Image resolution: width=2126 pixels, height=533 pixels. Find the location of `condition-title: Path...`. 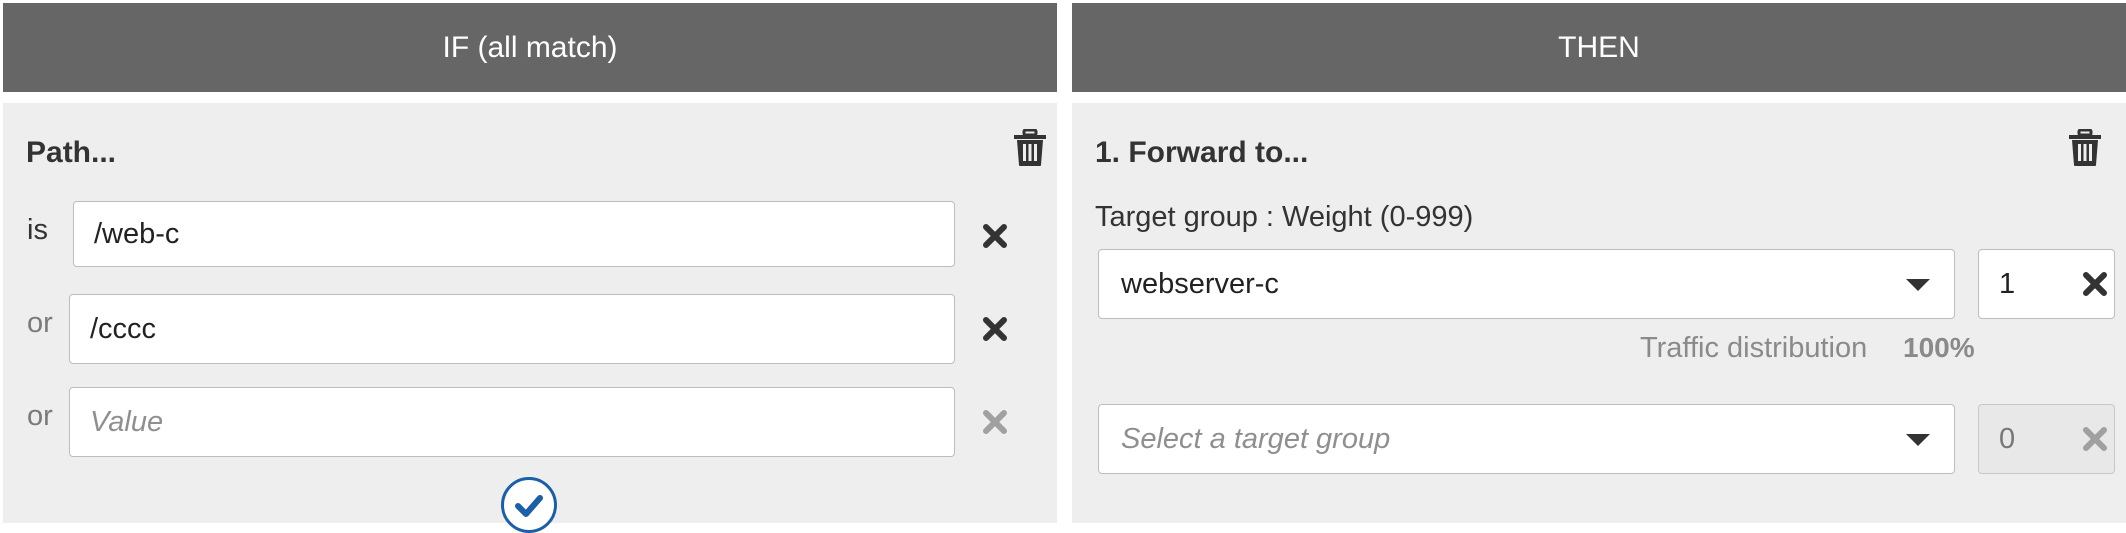

condition-title: Path... is located at coordinates (71, 152).